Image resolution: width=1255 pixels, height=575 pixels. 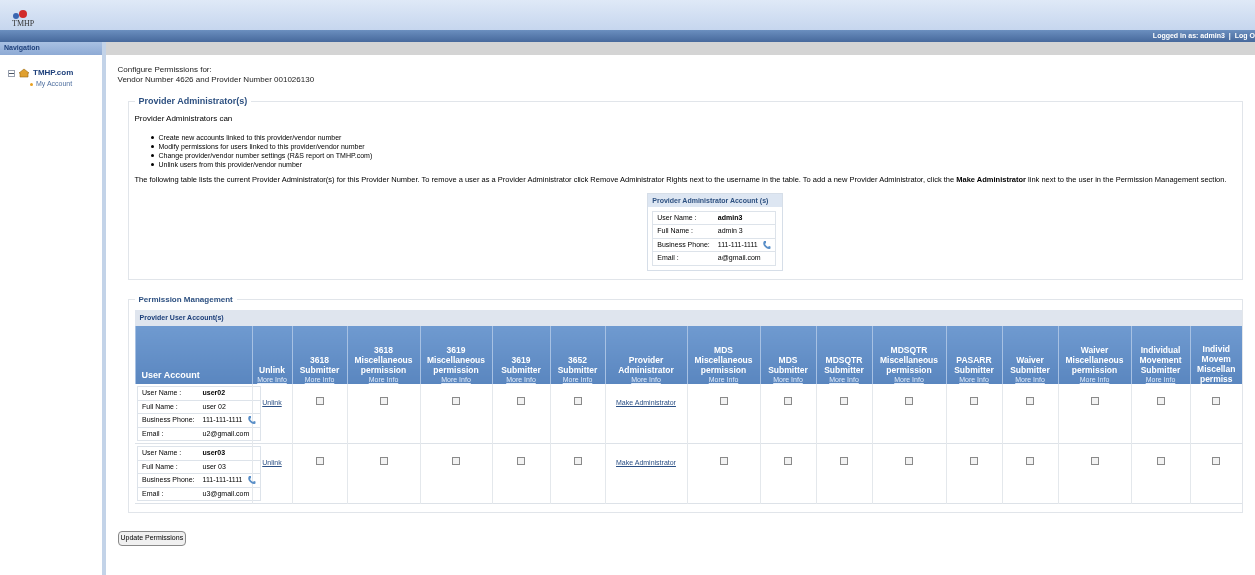 What do you see at coordinates (646, 365) in the screenshot?
I see `column-label: Provider Administrator` at bounding box center [646, 365].